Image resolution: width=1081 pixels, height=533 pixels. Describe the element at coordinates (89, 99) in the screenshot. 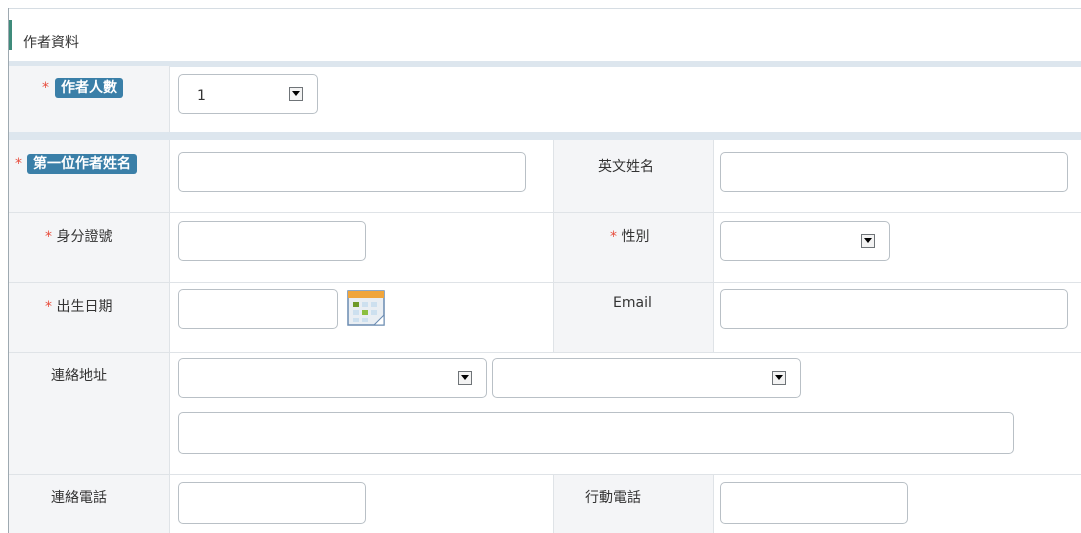

I see `label-cell-author-count` at that location.